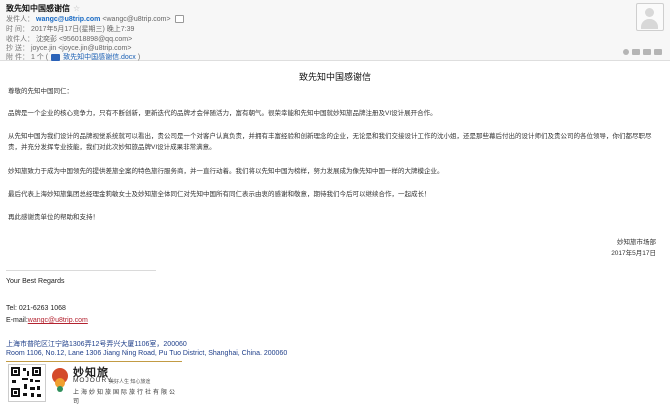  Describe the element at coordinates (17, 320) in the screenshot. I see `email-label: E-mail:` at that location.